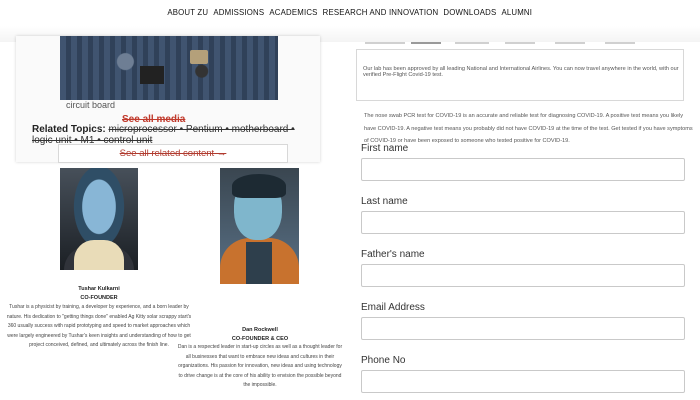 The height and width of the screenshot is (400, 700). What do you see at coordinates (239, 12) in the screenshot?
I see `nav-item-admissions: ADMISSIONS` at bounding box center [239, 12].